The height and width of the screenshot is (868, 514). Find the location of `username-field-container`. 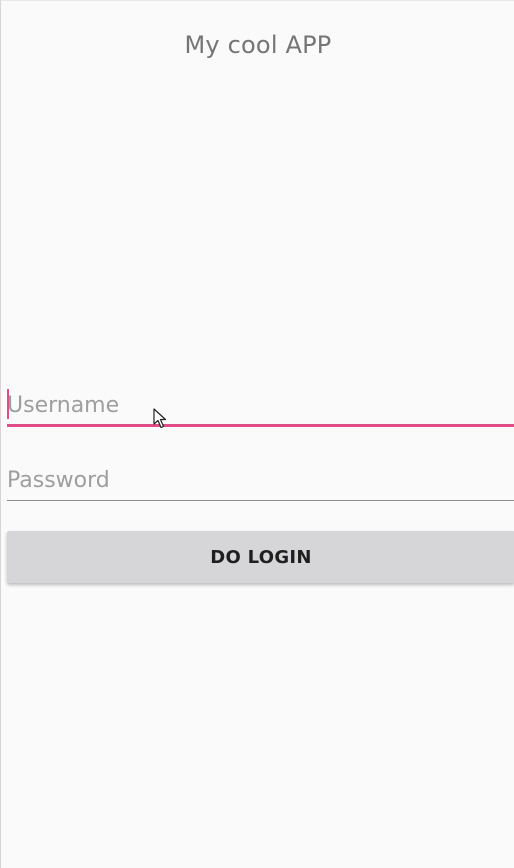

username-field-container is located at coordinates (260, 407).